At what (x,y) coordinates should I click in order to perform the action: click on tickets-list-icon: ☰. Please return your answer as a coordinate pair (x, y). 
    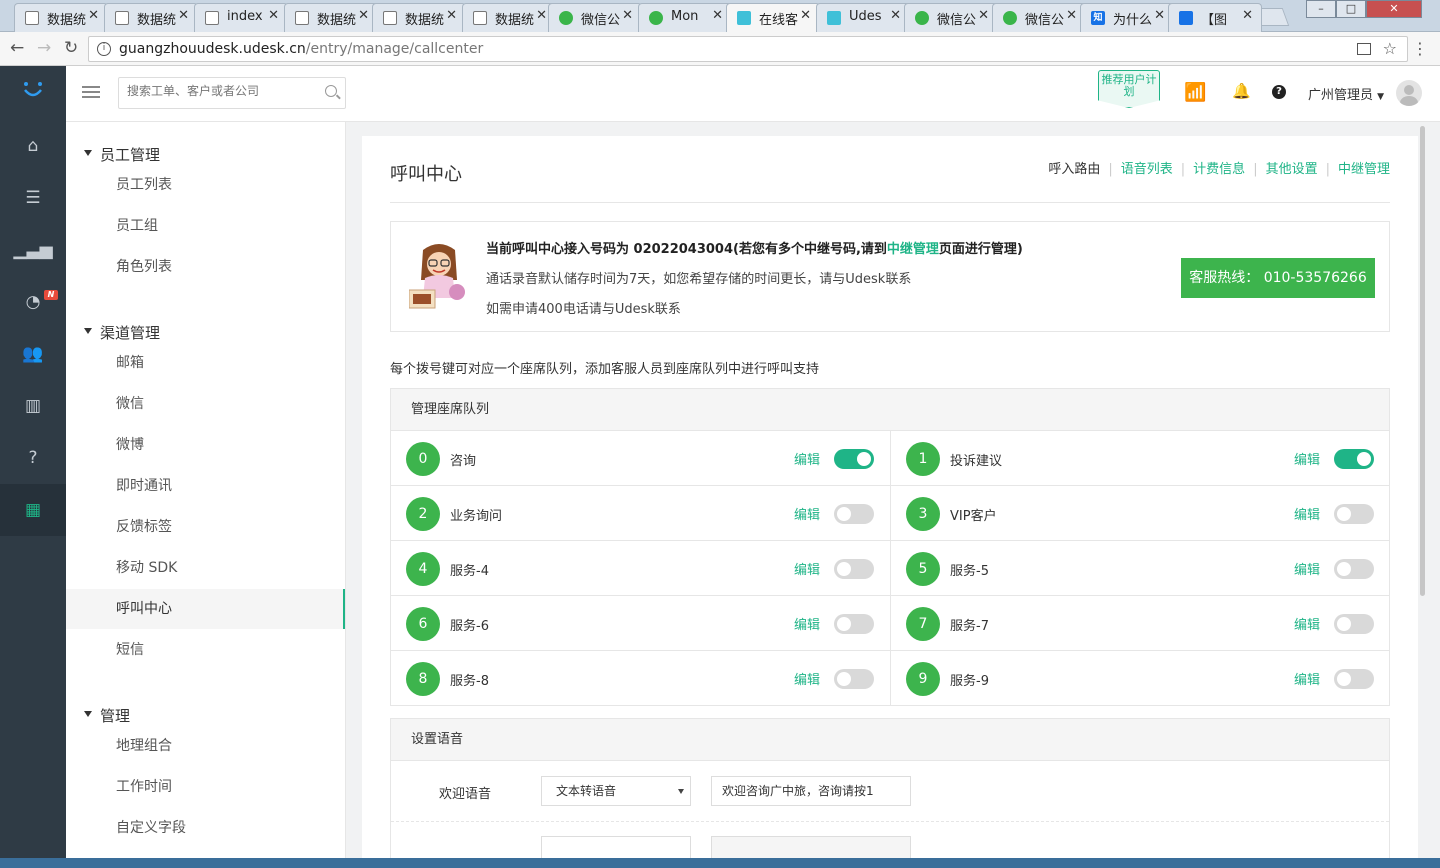
    Looking at the image, I should click on (33, 198).